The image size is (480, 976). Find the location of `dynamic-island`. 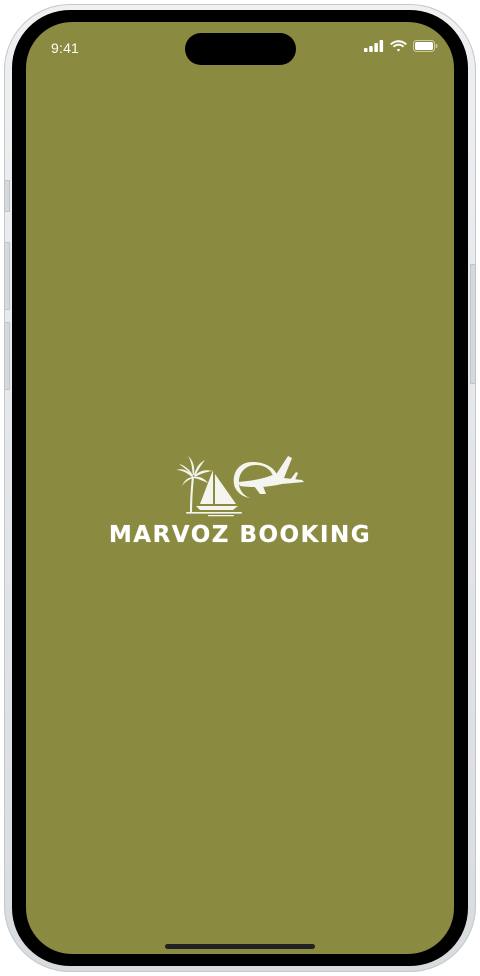

dynamic-island is located at coordinates (240, 49).